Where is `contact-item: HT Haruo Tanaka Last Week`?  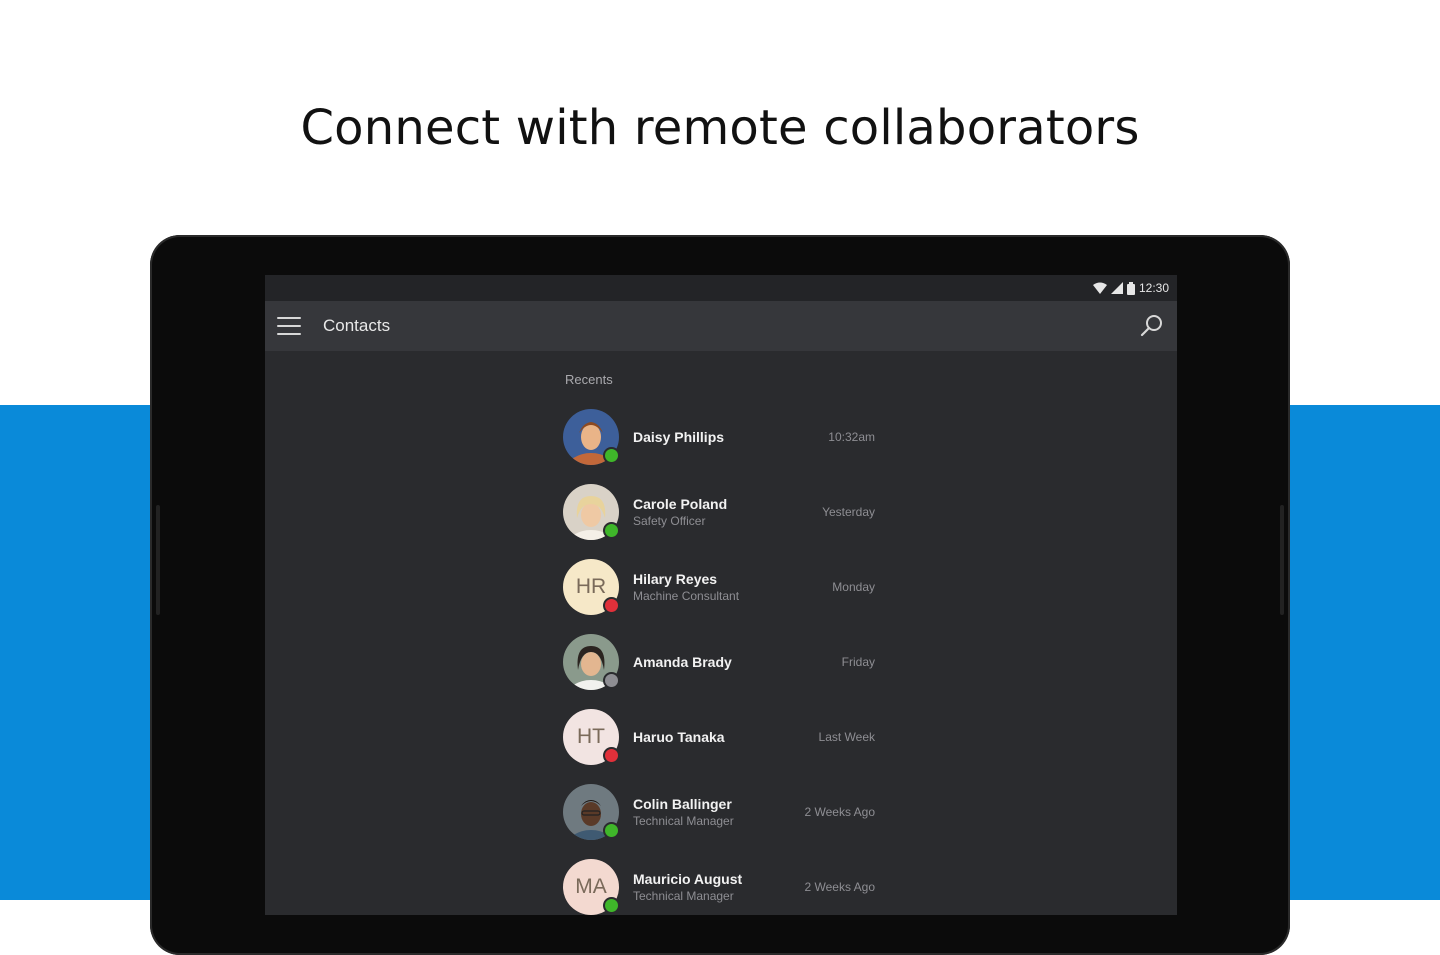
contact-item: HT Haruo Tanaka Last Week is located at coordinates (723, 736).